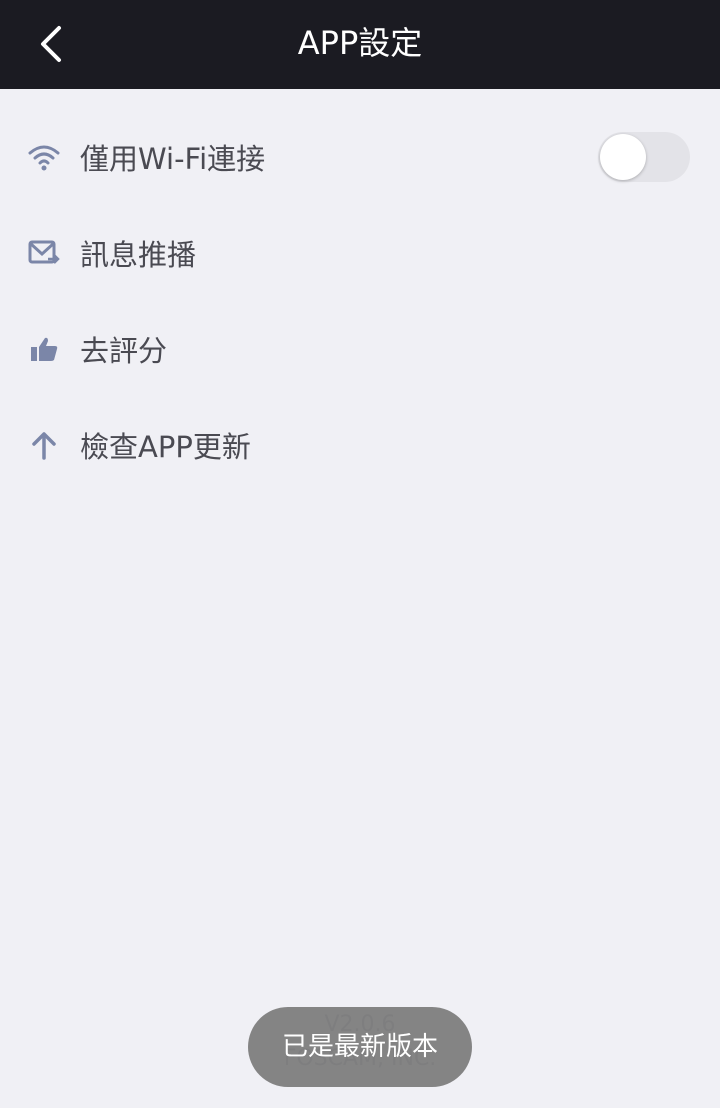 This screenshot has width=720, height=1108. I want to click on arrow-up-icon, so click(44, 445).